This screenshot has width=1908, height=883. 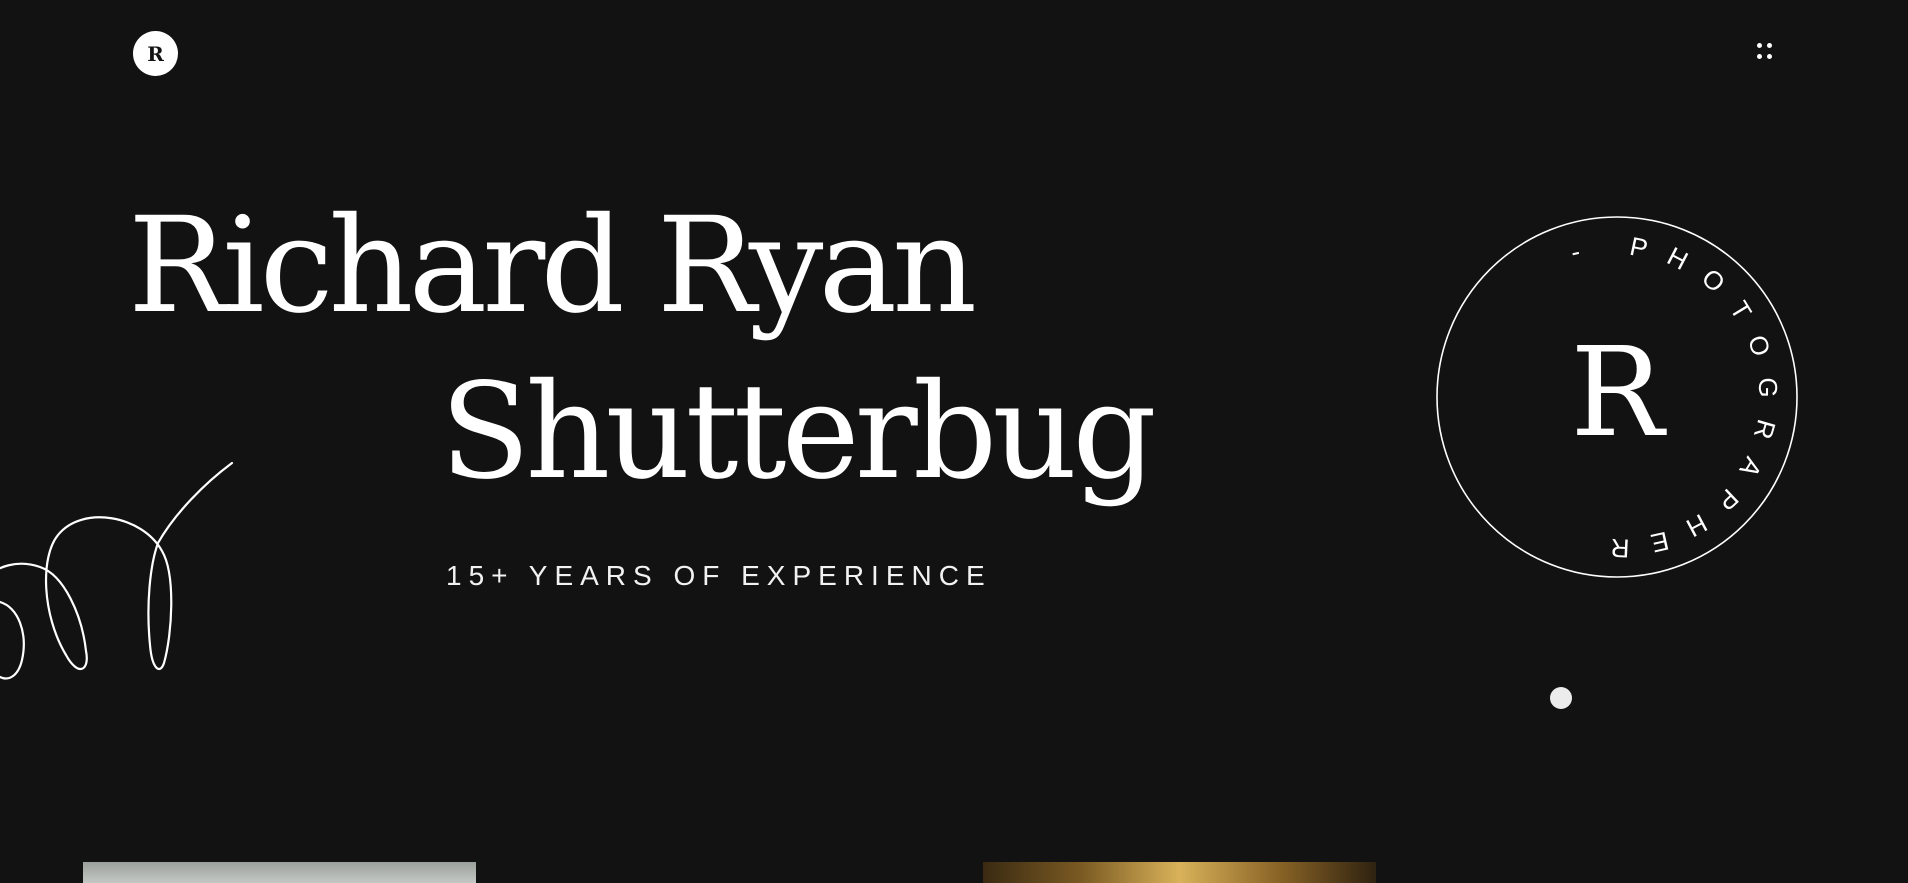 I want to click on scroll-indicator, so click(x=1561, y=698).